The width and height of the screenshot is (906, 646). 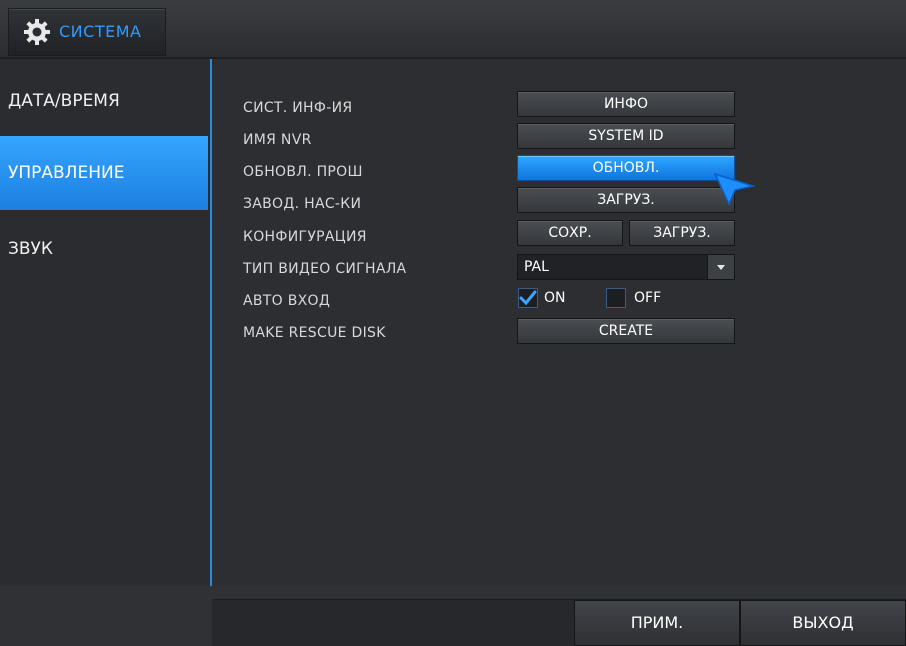 I want to click on system-info-label: СИСТ. ИНФ-ИЯ, so click(x=298, y=108).